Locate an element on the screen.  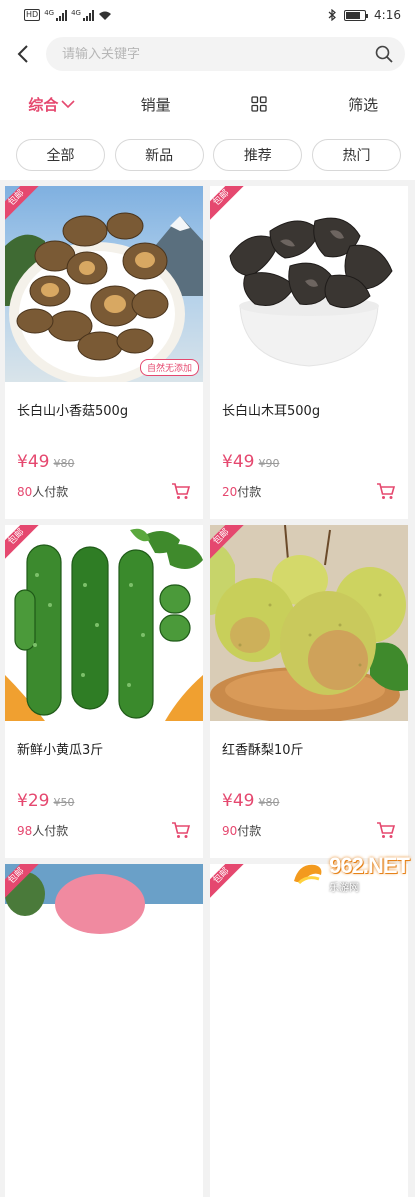
bluetooth-icon is located at coordinates (332, 15).